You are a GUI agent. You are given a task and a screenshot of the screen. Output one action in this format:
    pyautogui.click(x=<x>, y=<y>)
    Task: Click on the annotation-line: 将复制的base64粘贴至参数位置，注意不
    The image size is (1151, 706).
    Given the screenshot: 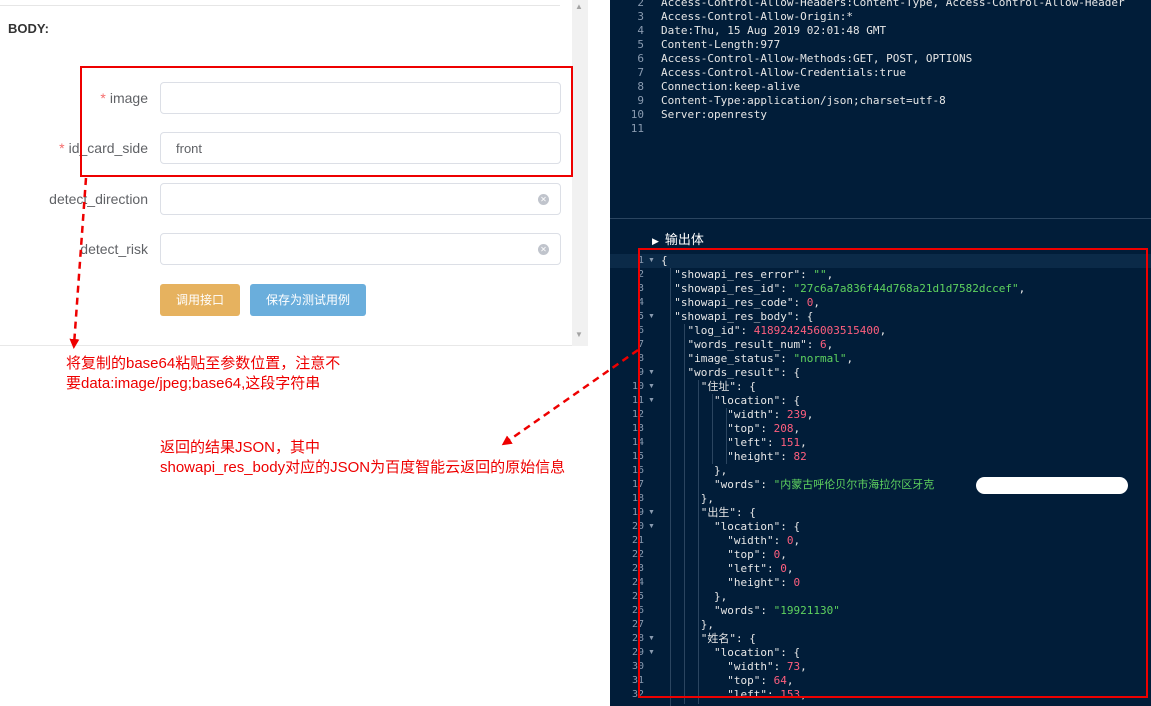 What is the action you would take?
    pyautogui.click(x=203, y=363)
    